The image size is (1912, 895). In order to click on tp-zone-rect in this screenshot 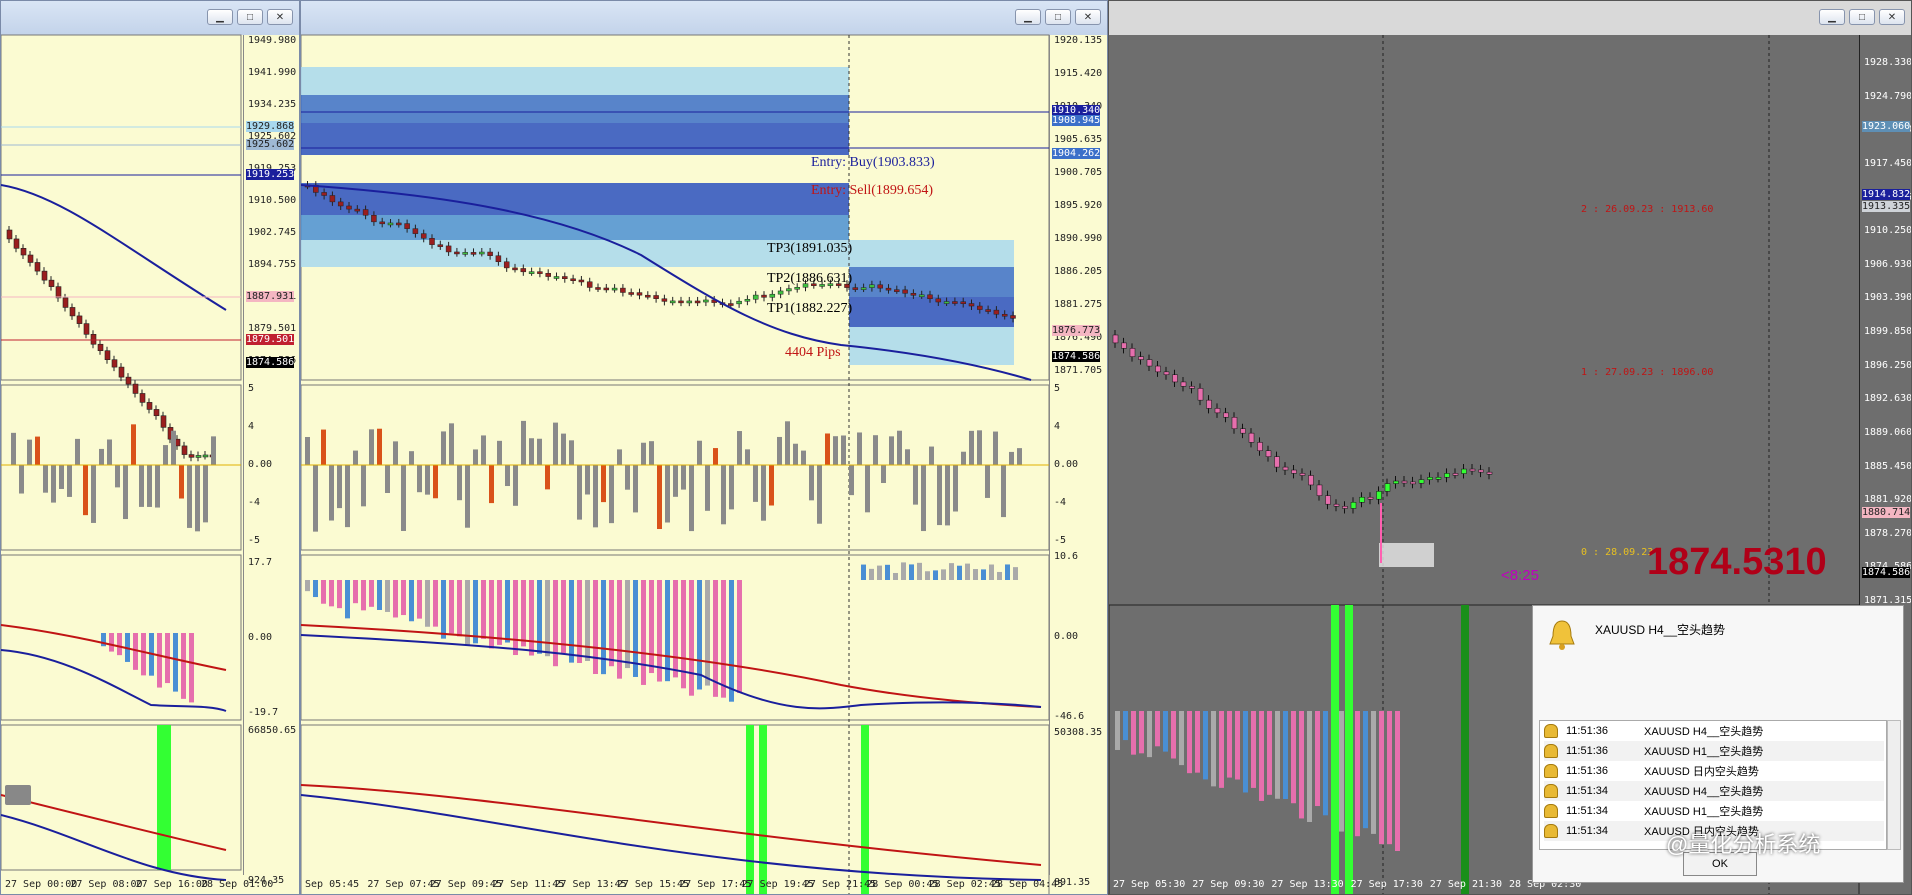, I will do `click(931, 253)`.